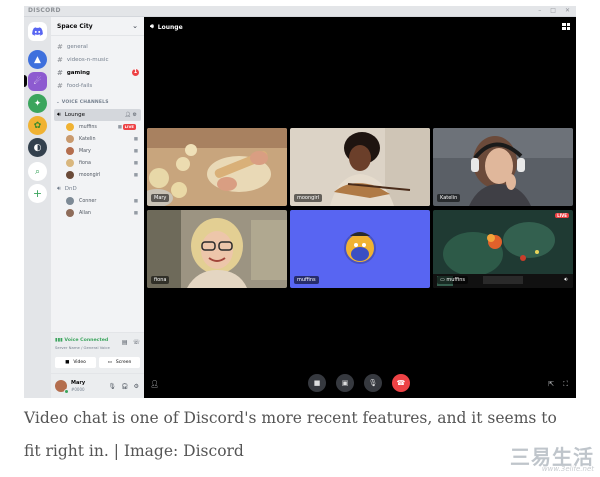 Image resolution: width=600 pixels, height=477 pixels. I want to click on channel-label: videos-n-music, so click(87, 59).